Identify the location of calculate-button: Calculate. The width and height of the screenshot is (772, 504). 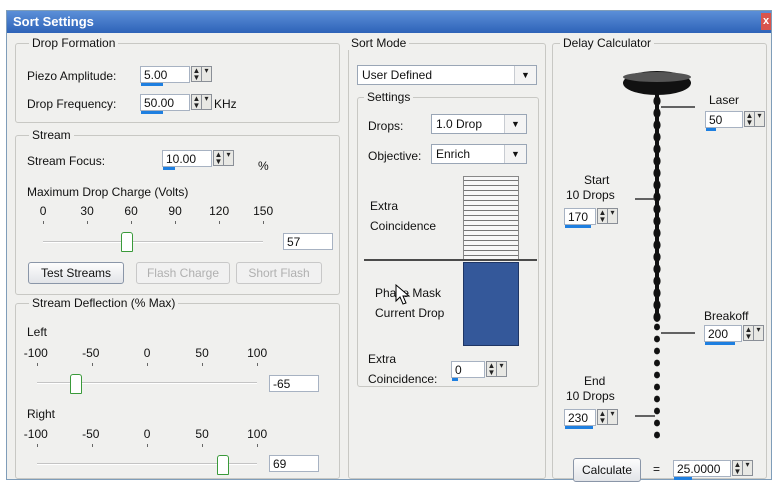
(607, 470).